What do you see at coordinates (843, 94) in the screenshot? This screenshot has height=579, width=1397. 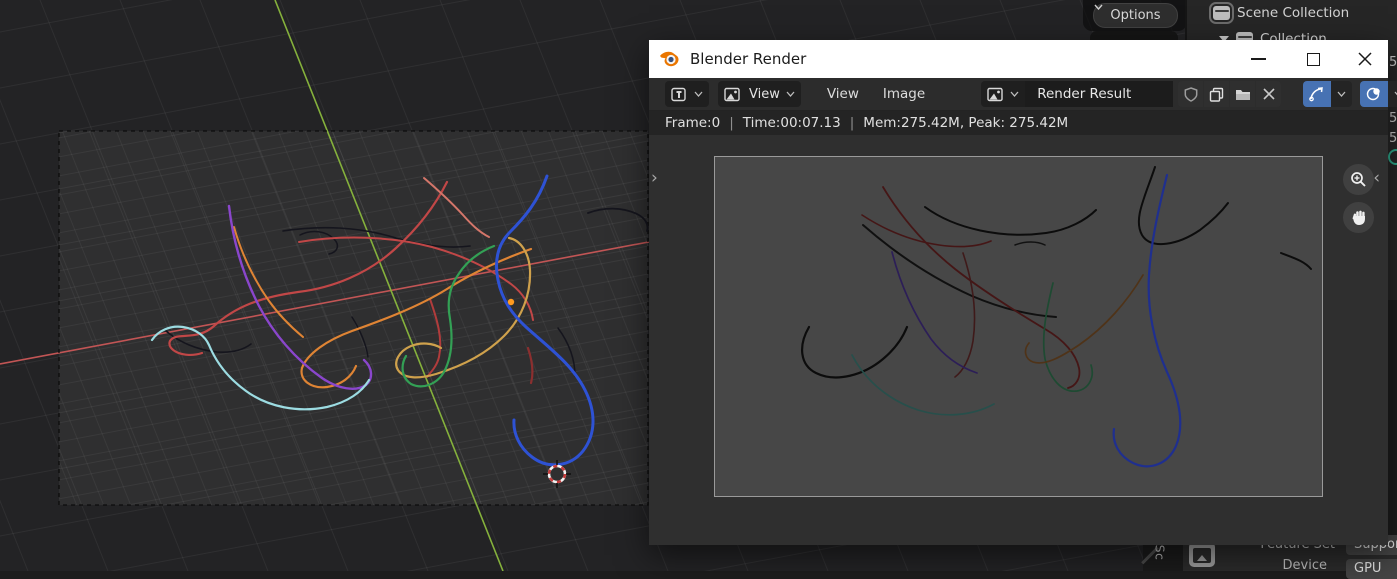 I see `menu-view: View` at bounding box center [843, 94].